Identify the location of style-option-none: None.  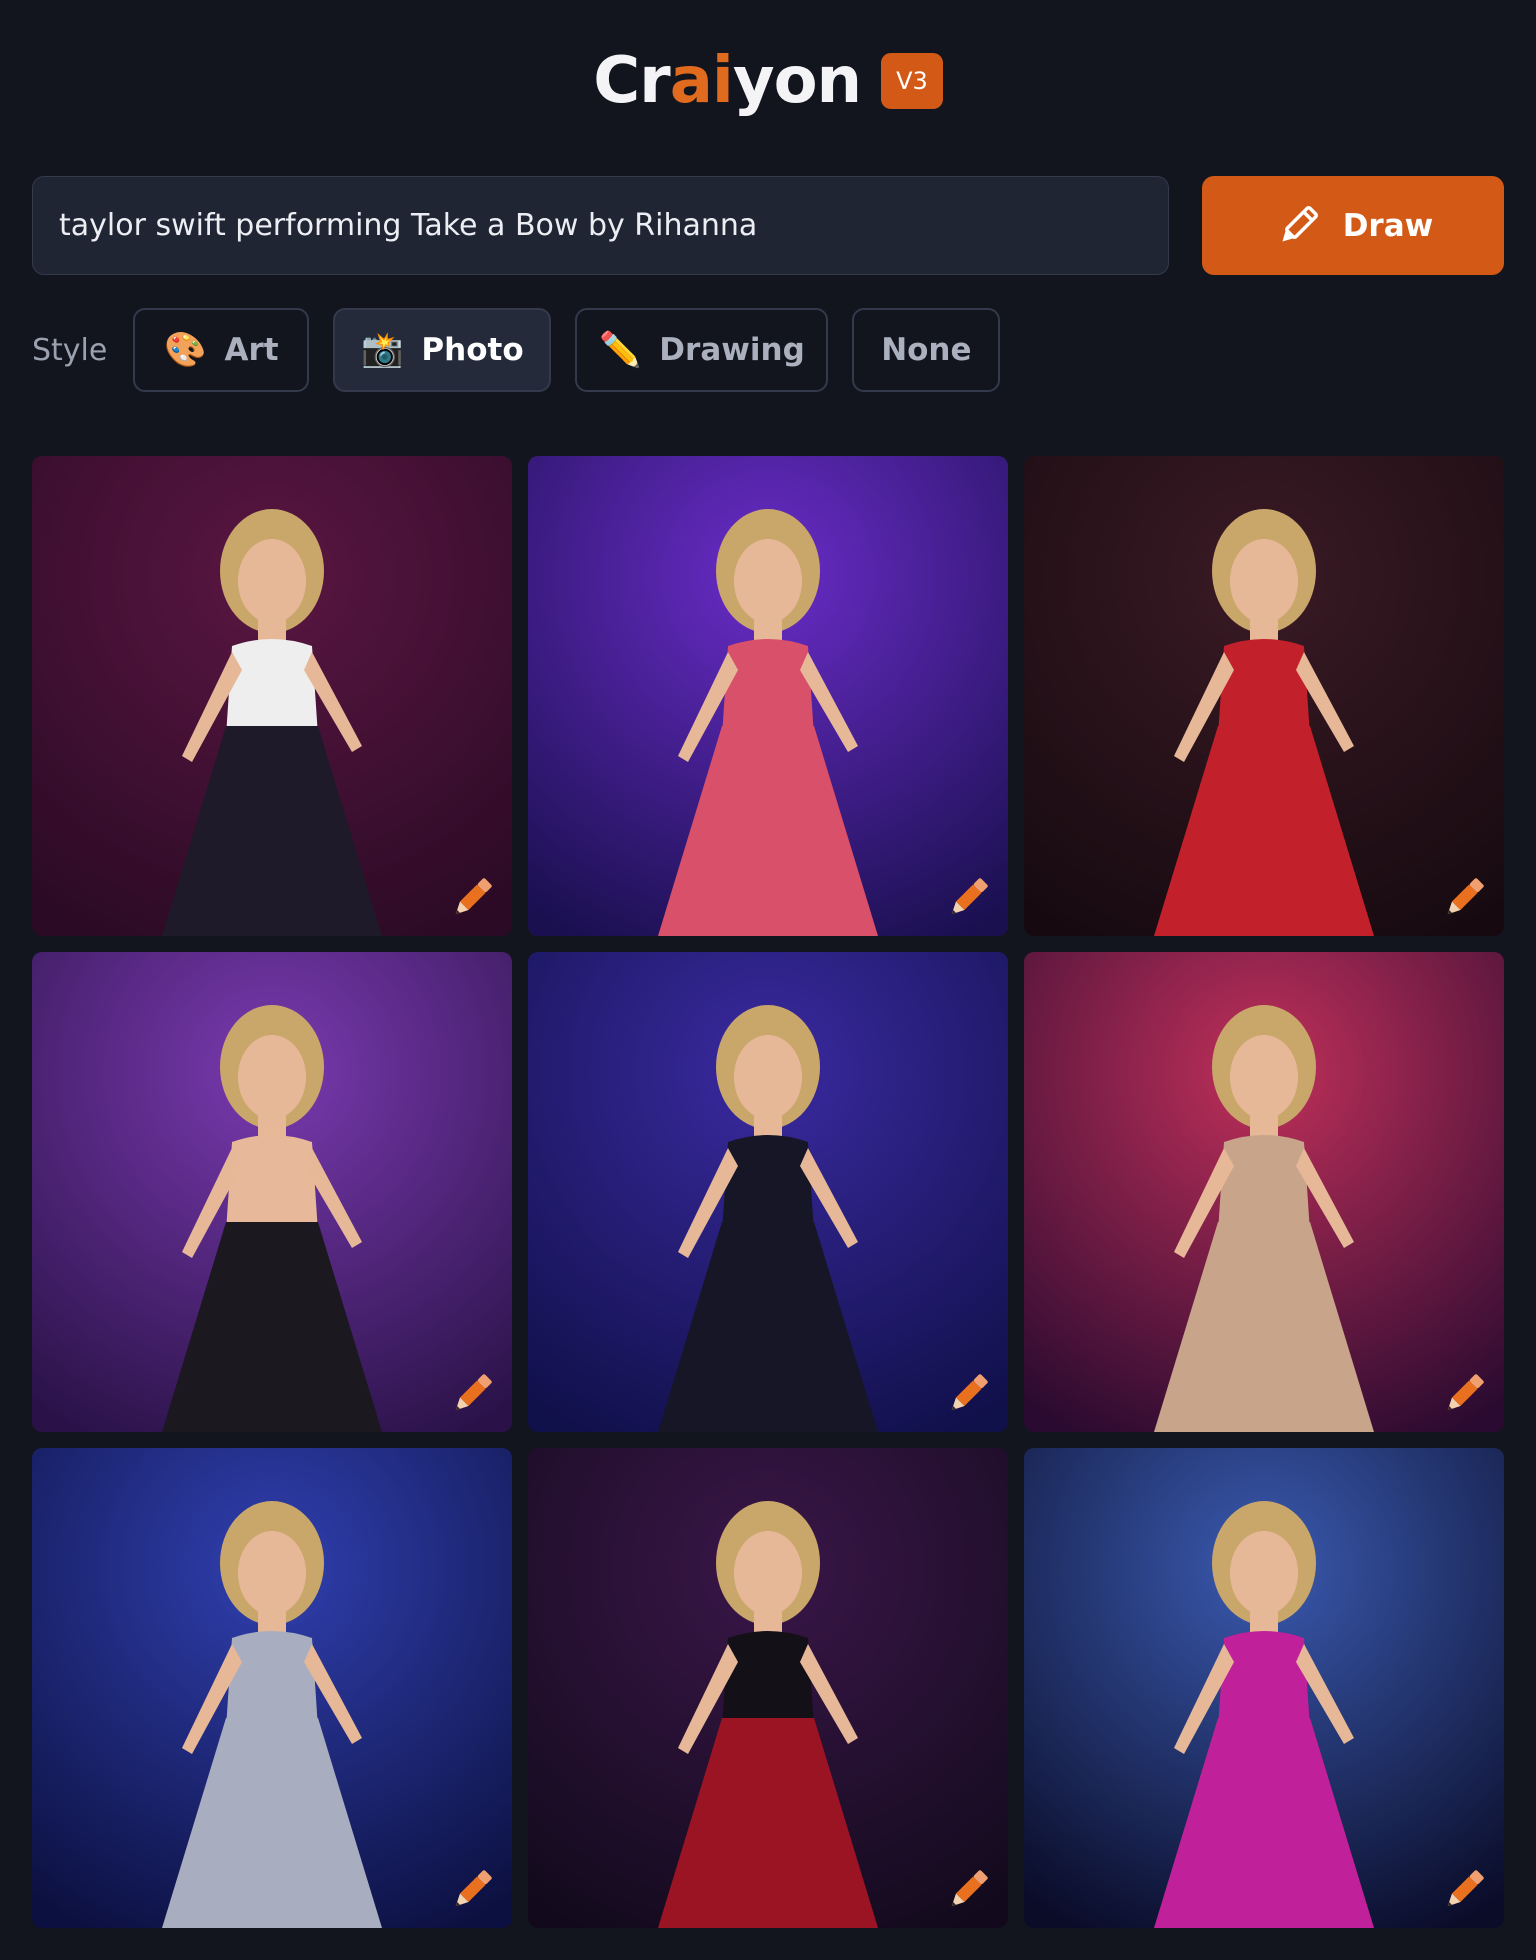
(926, 350).